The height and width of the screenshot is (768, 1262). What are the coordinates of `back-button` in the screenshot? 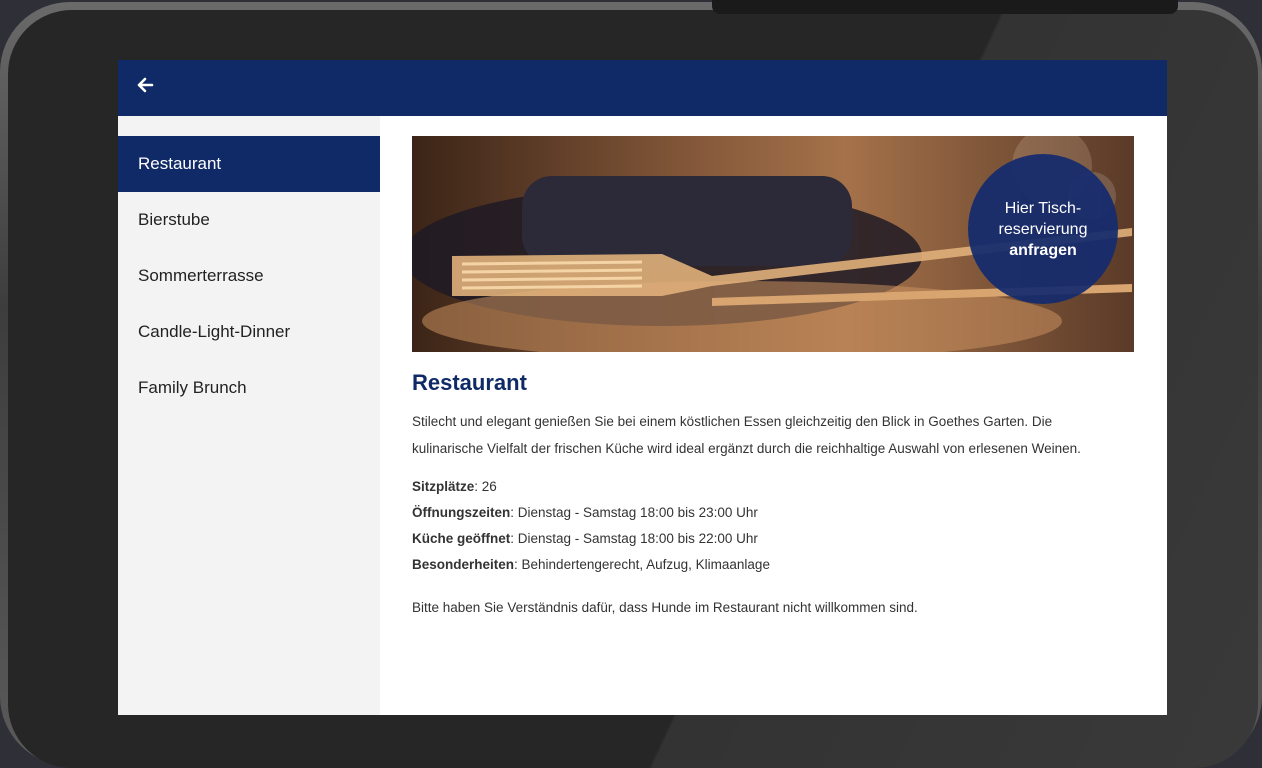 It's located at (150, 88).